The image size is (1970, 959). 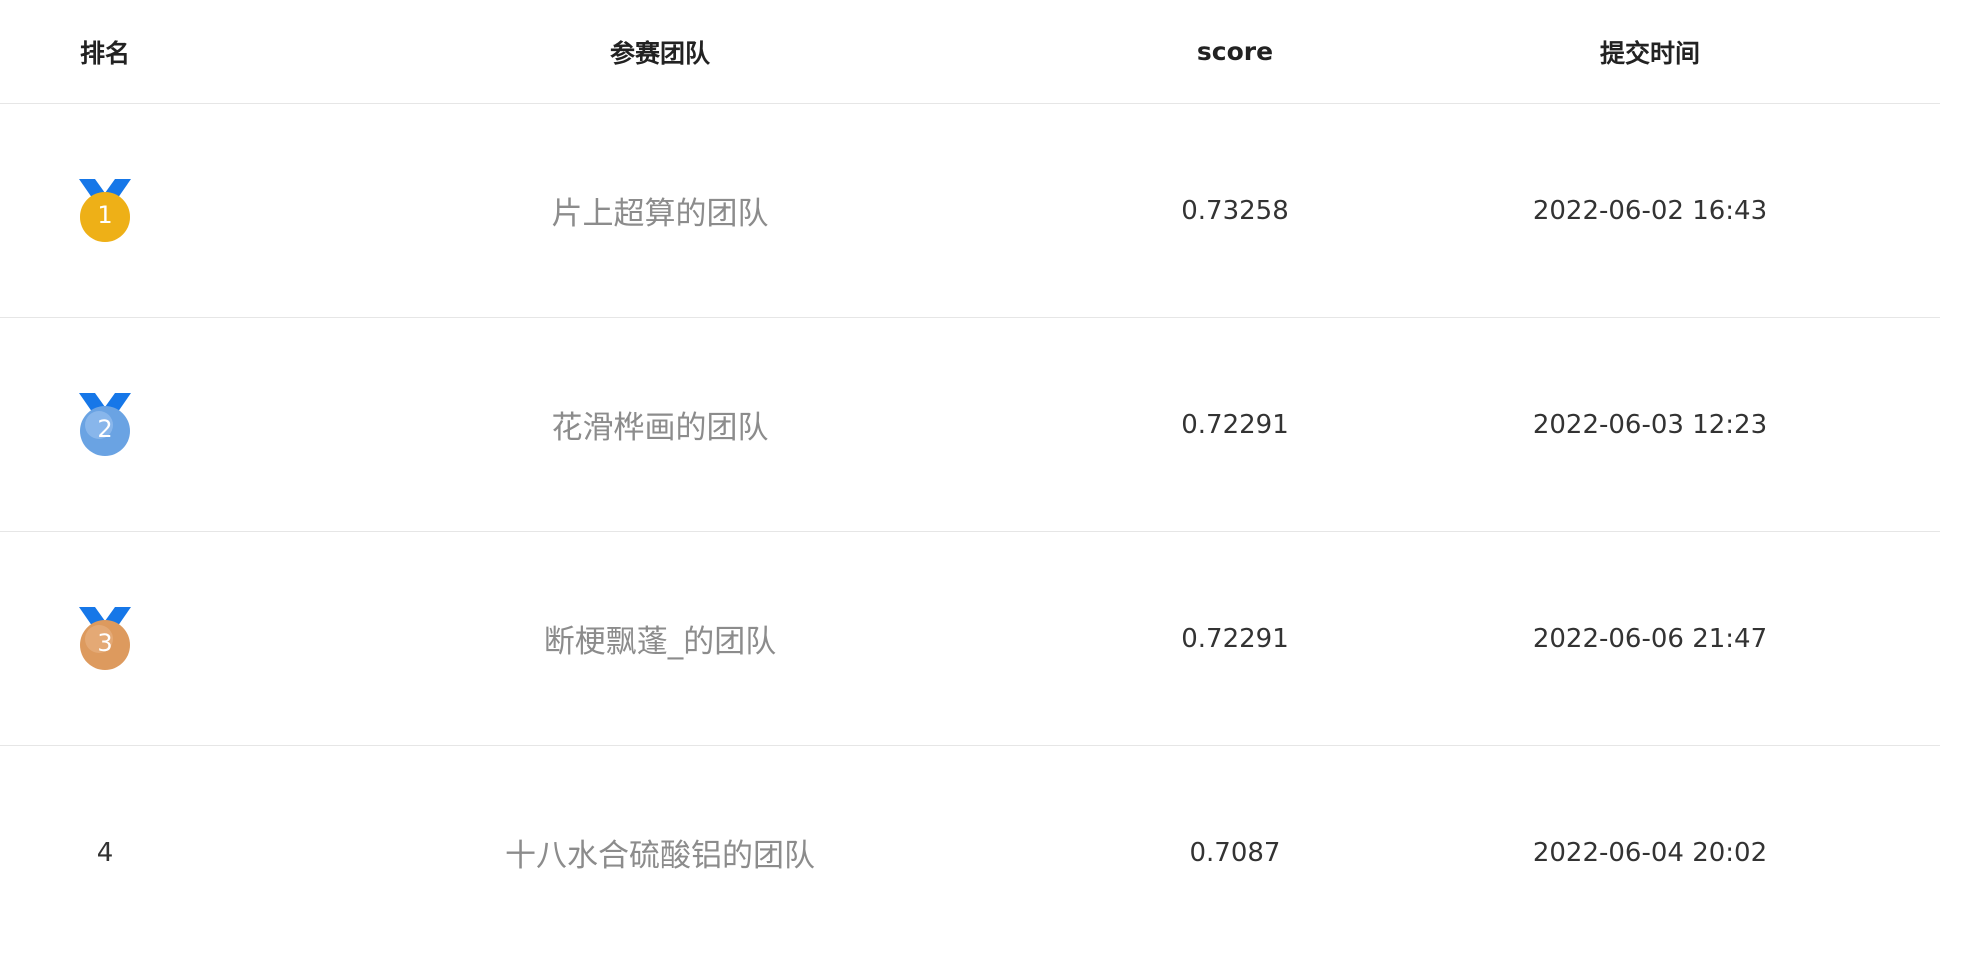 I want to click on submit-time: 2022-06-04 20:02, so click(x=1650, y=852).